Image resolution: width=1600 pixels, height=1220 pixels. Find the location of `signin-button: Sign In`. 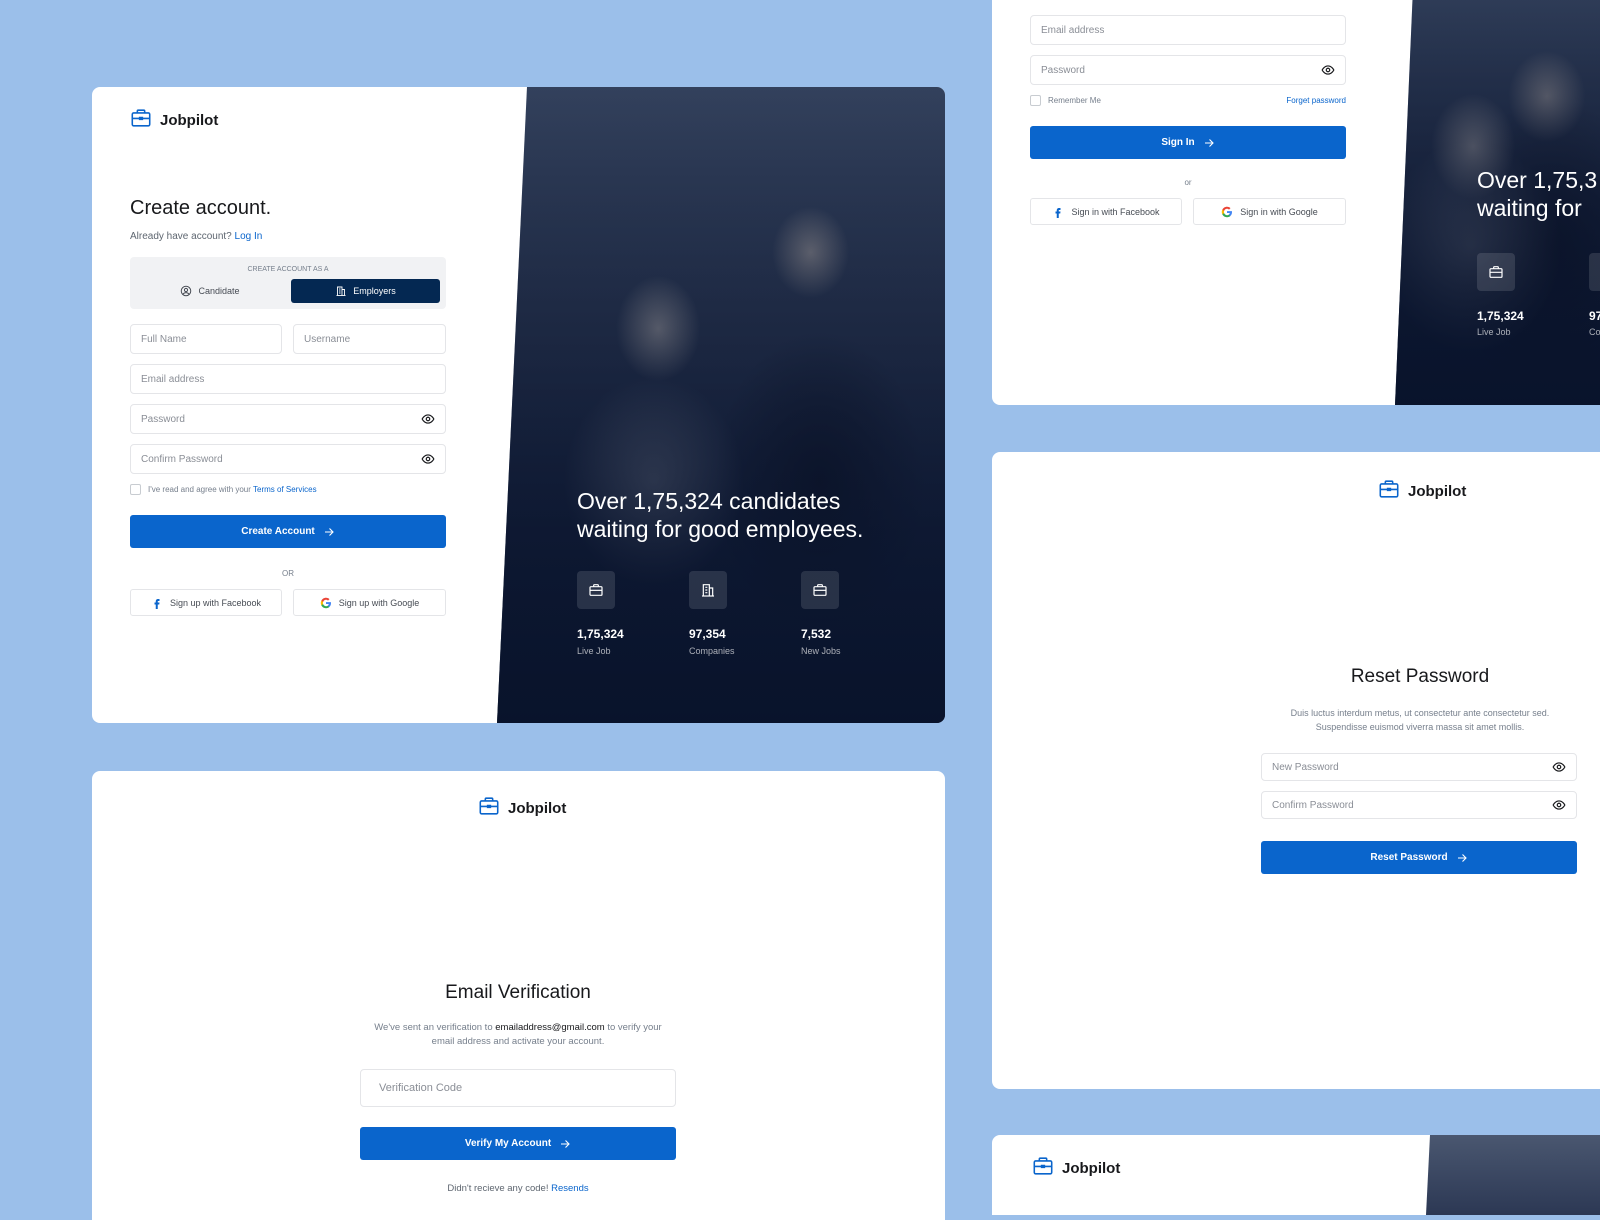

signin-button: Sign In is located at coordinates (1188, 142).